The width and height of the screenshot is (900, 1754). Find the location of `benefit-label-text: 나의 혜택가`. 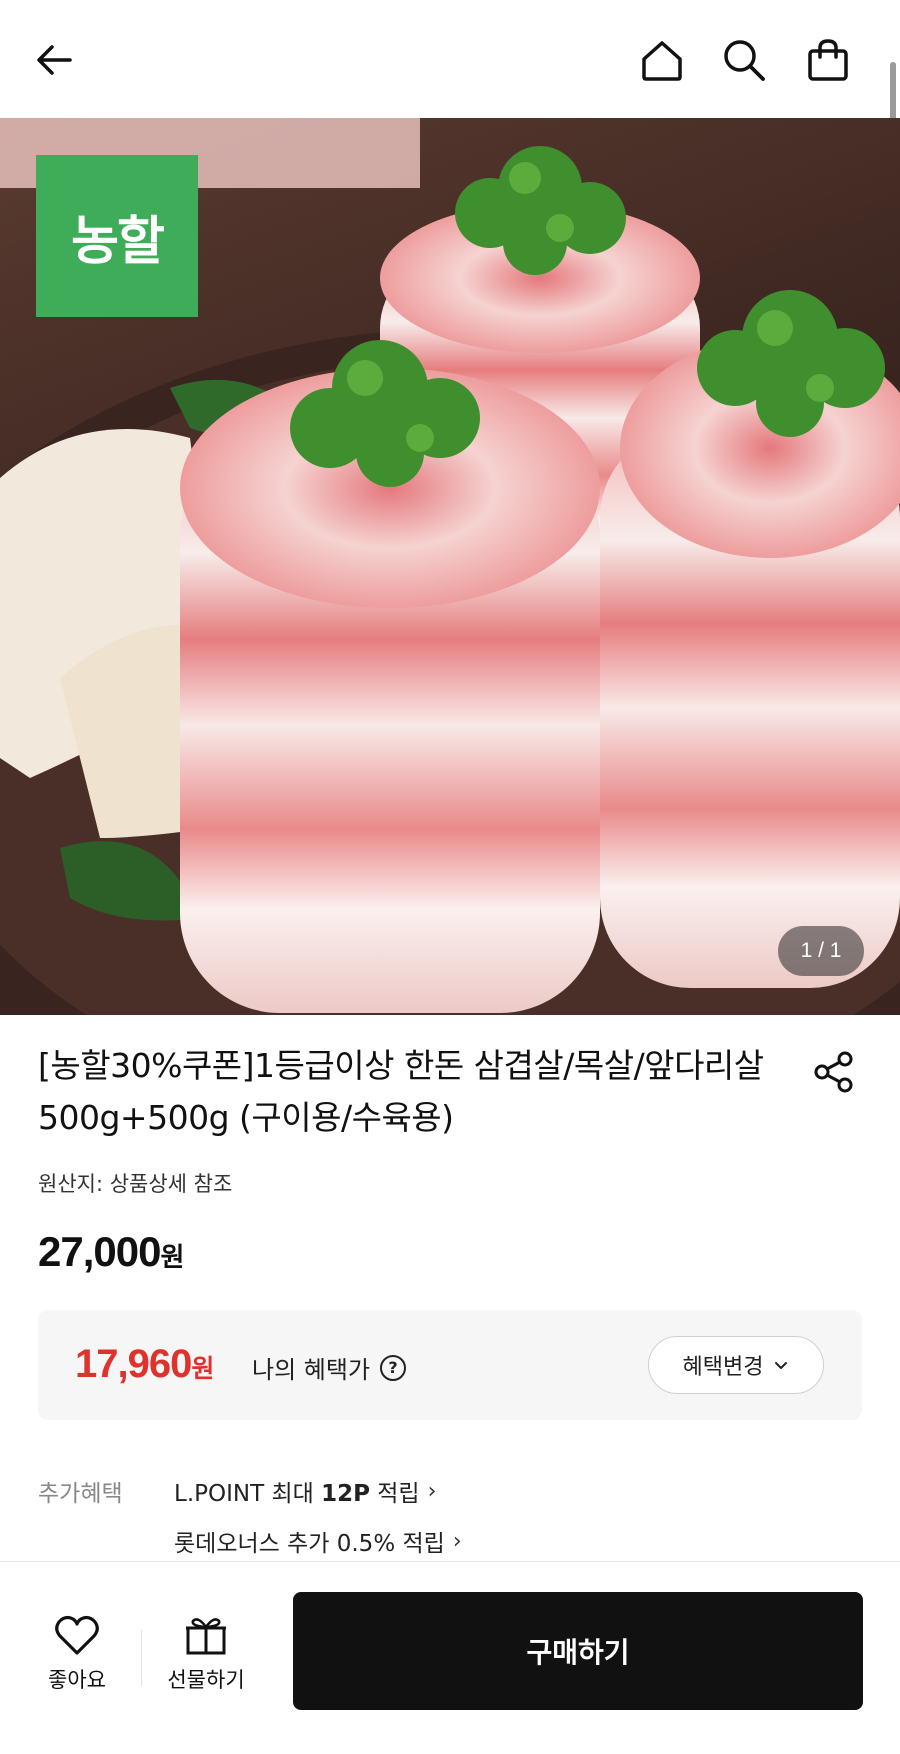

benefit-label-text: 나의 혜택가 is located at coordinates (311, 1370).